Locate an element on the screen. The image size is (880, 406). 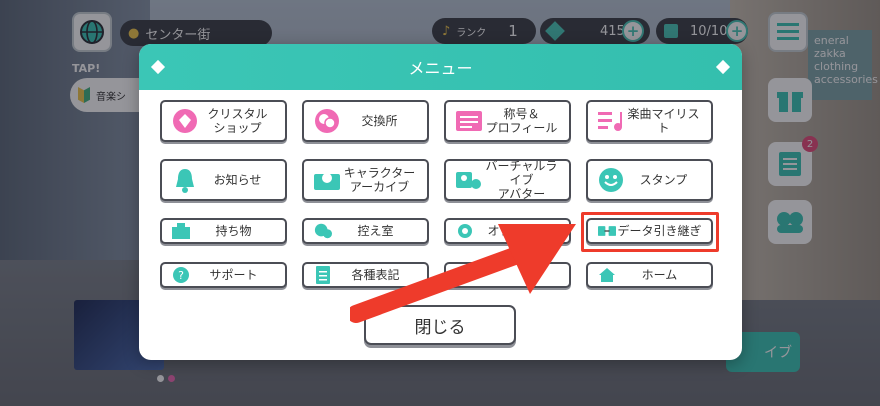
pointer-arrow-icon is located at coordinates (463, 273).